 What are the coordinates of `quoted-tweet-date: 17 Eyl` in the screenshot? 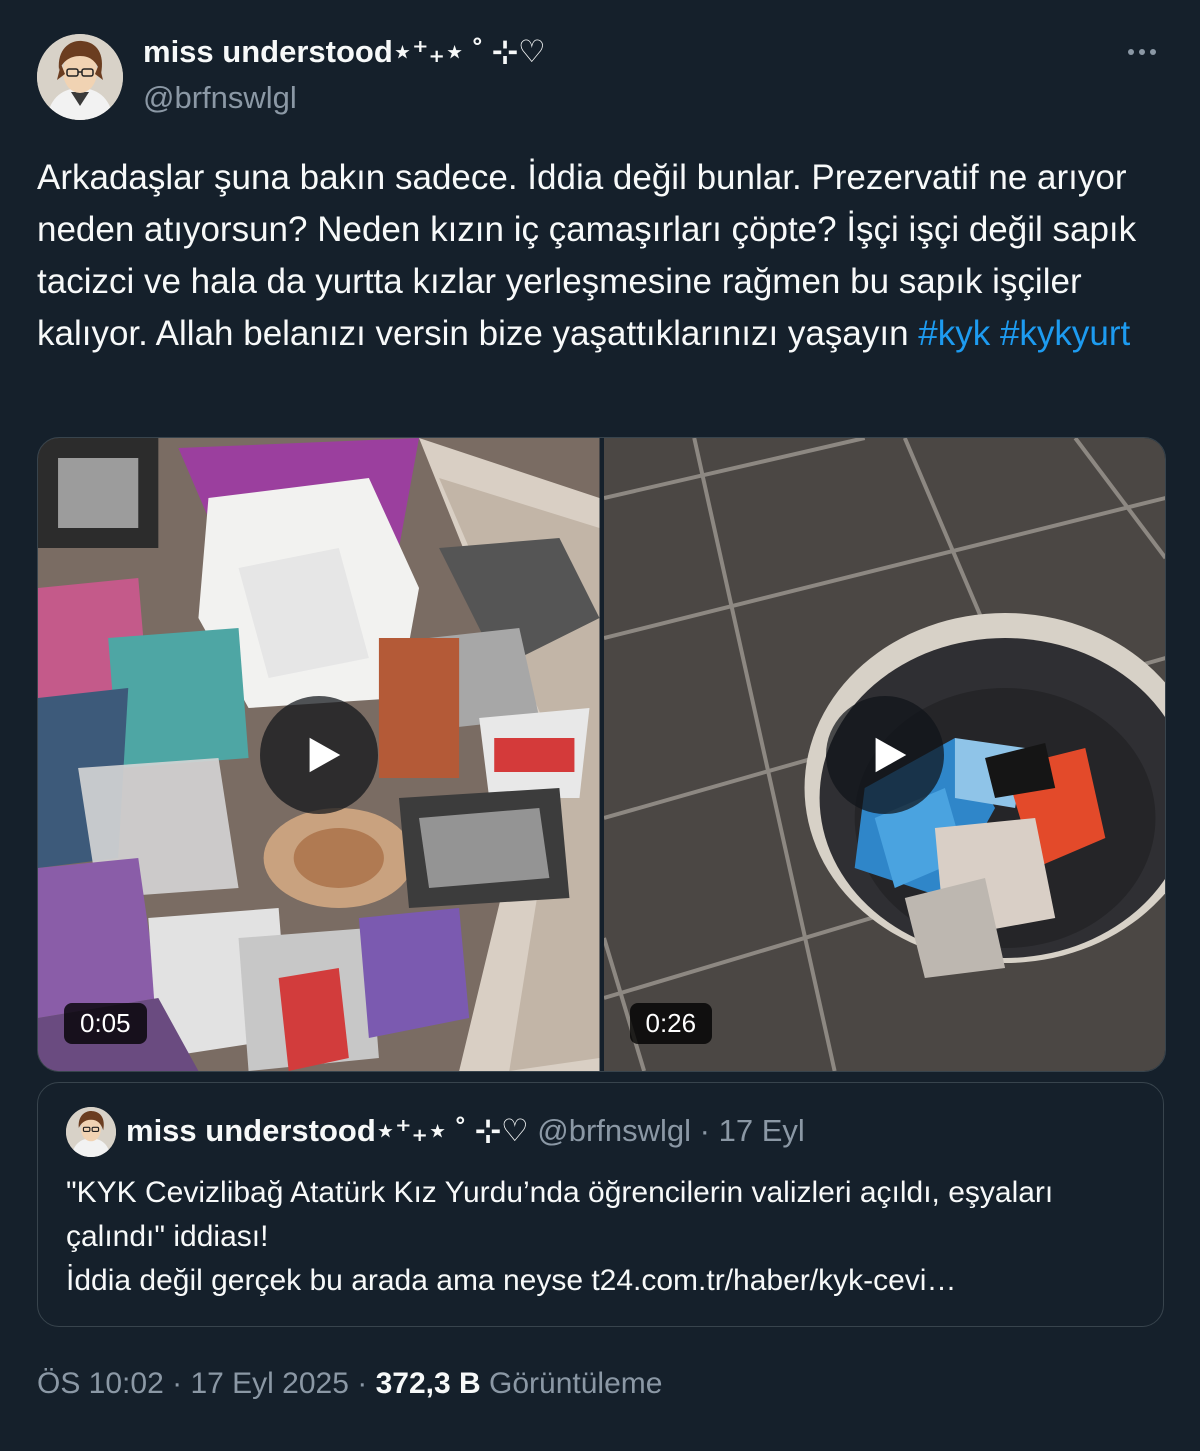 It's located at (762, 1130).